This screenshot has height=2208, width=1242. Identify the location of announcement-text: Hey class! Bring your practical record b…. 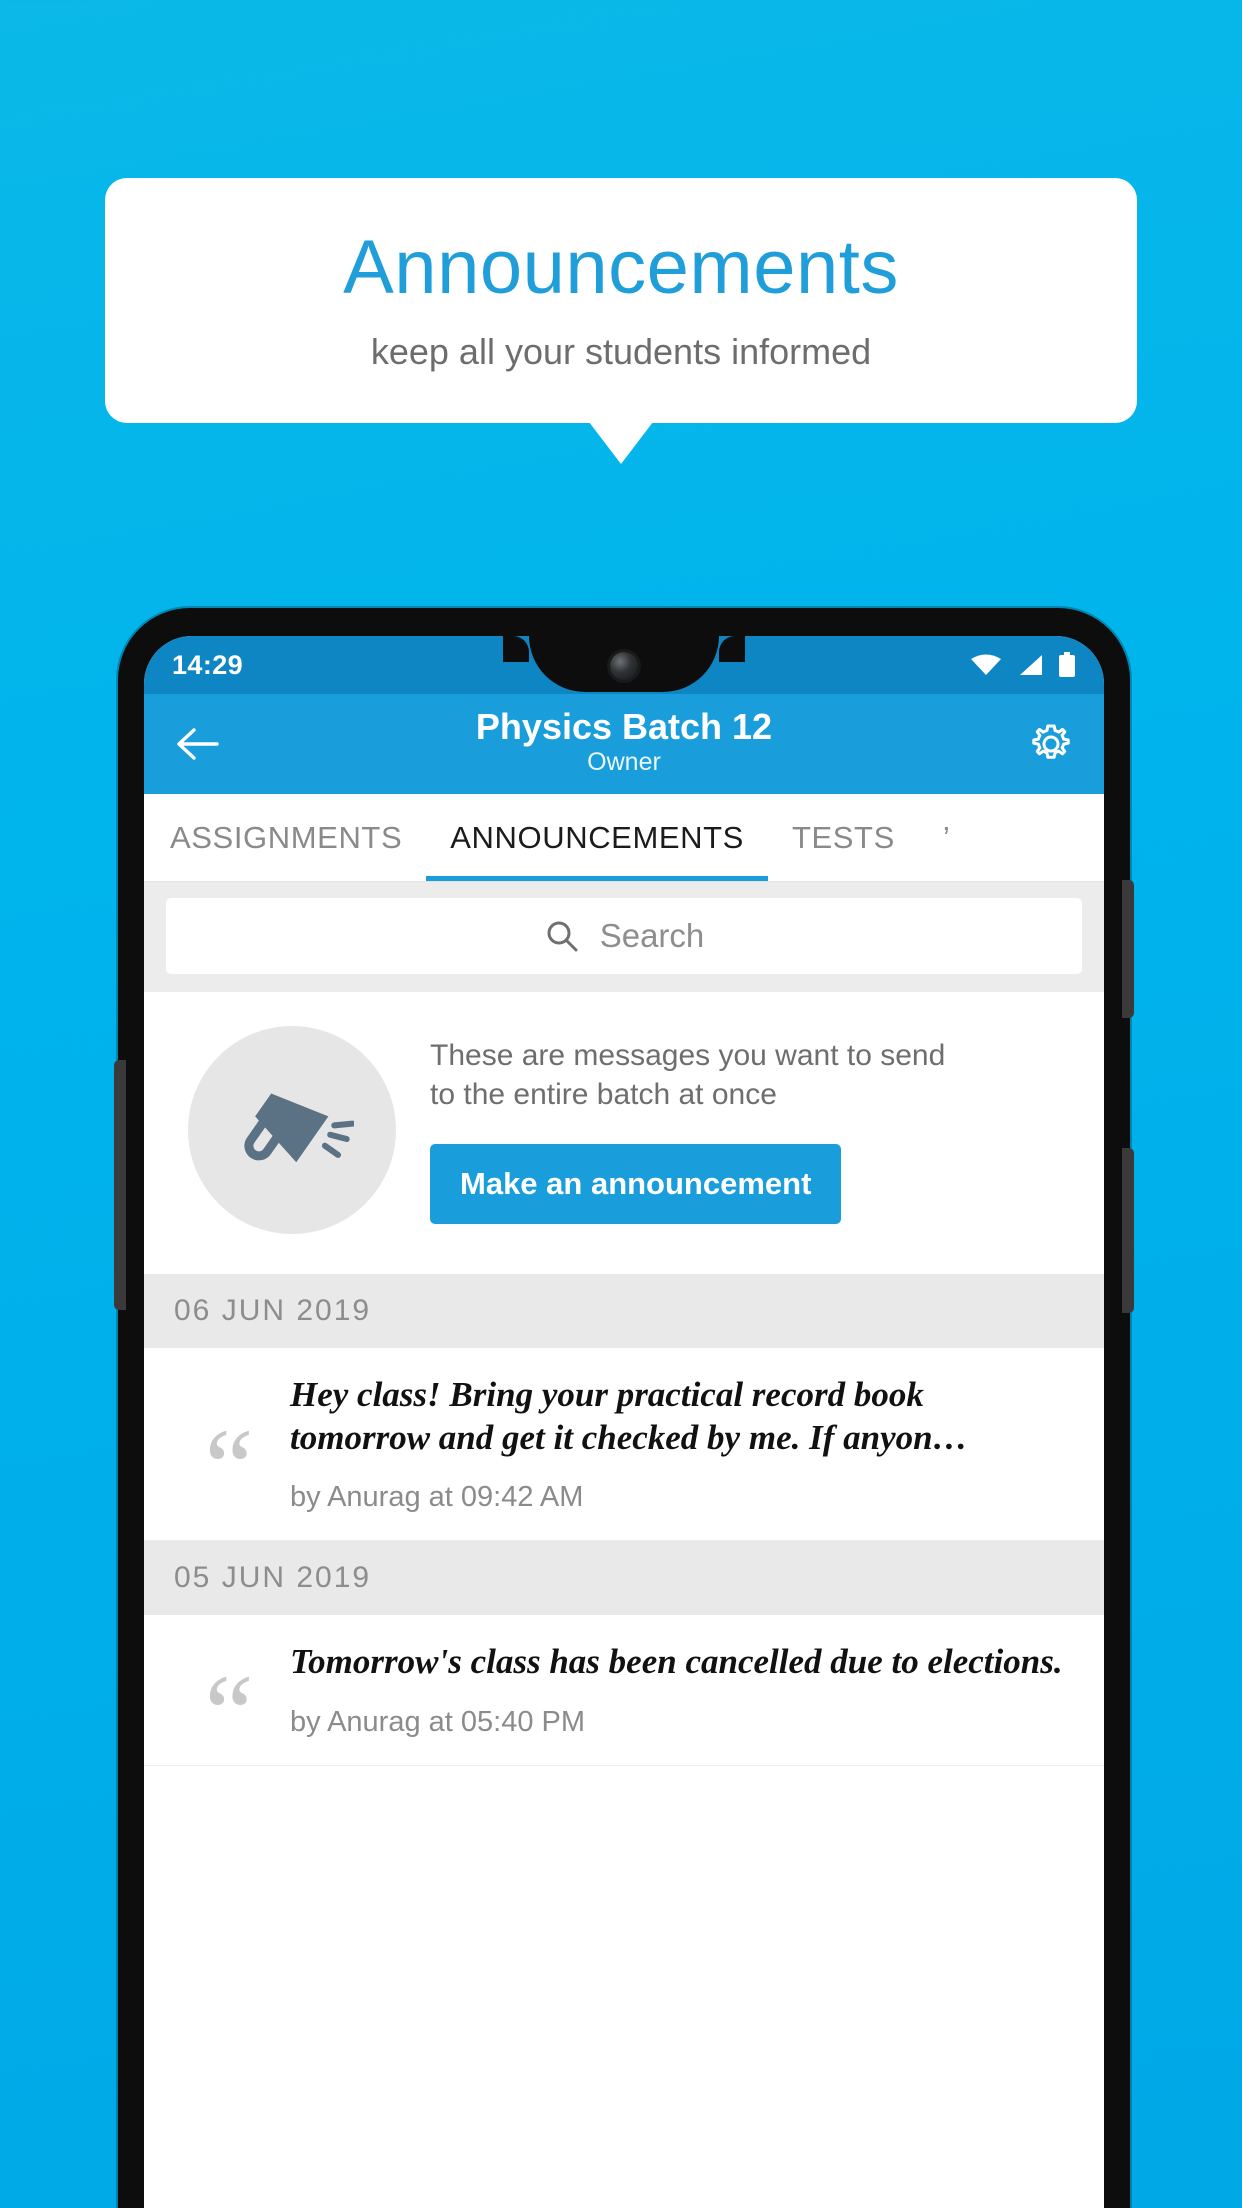
(629, 1416).